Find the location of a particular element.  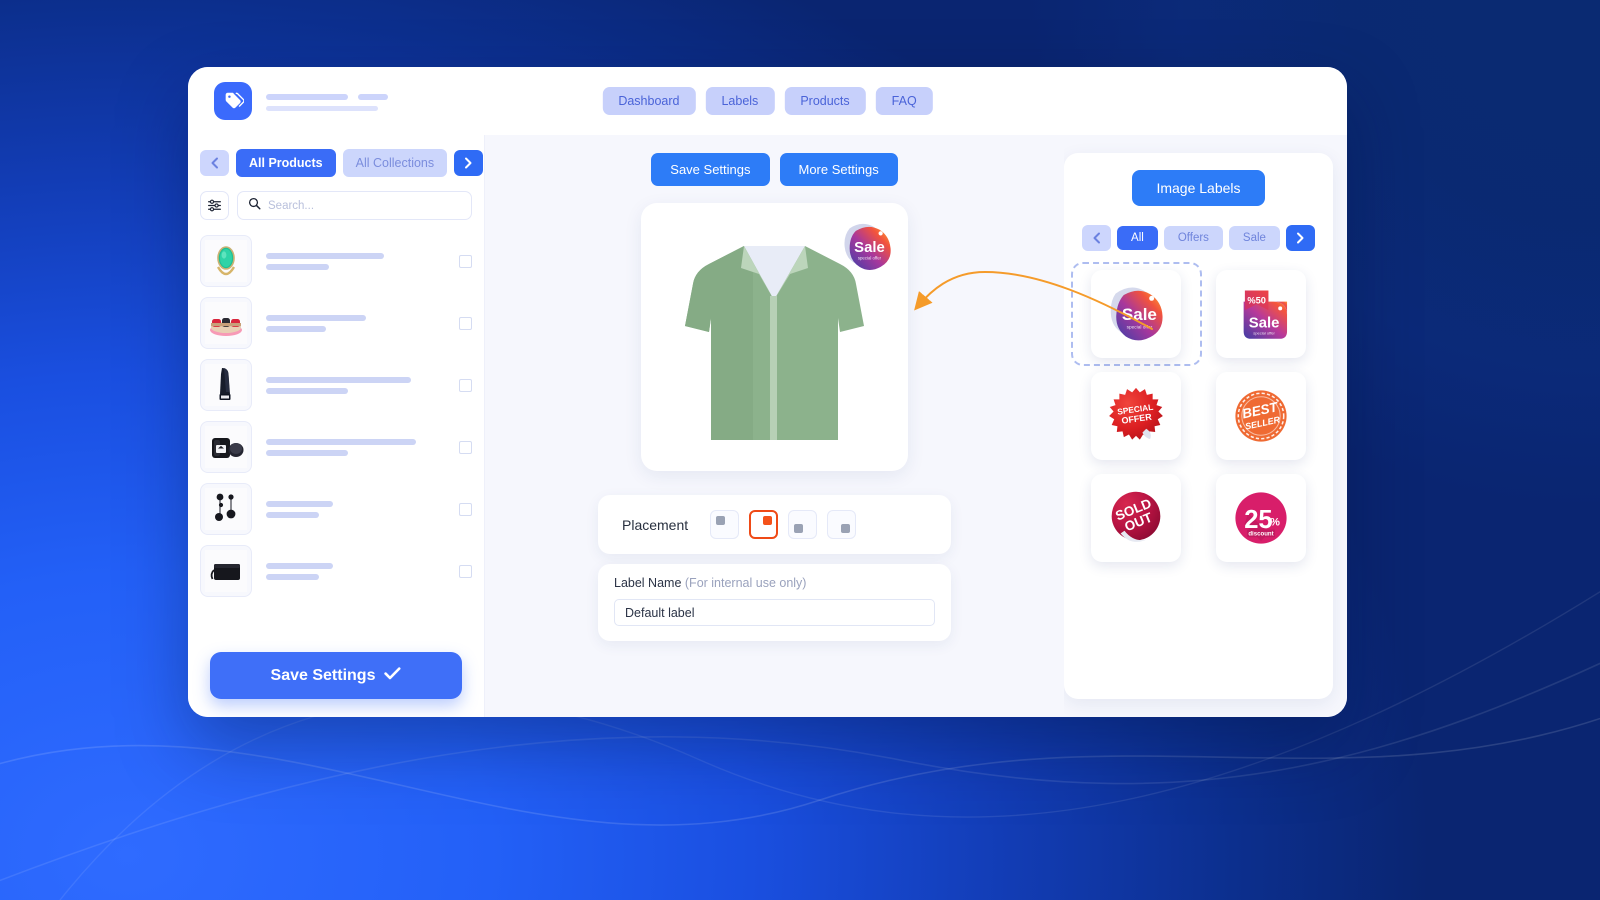

sticker-sale-blob-sticker: Sale special offer is located at coordinates (1136, 314).